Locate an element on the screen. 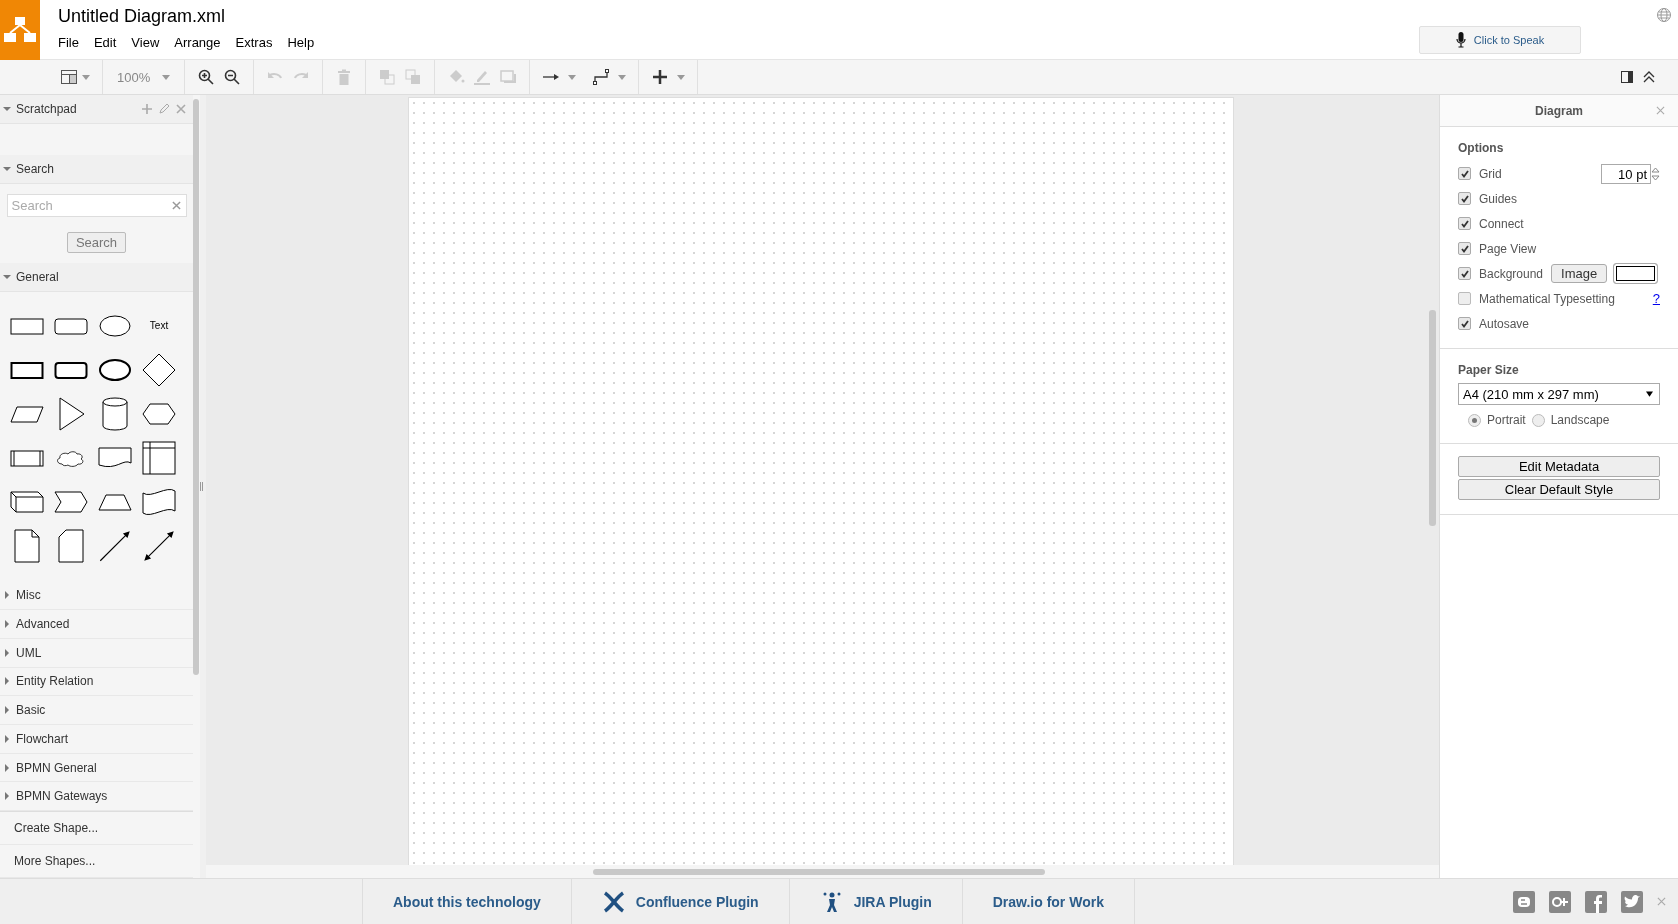 Image resolution: width=1678 pixels, height=924 pixels. menu-item: Extras is located at coordinates (260, 42).